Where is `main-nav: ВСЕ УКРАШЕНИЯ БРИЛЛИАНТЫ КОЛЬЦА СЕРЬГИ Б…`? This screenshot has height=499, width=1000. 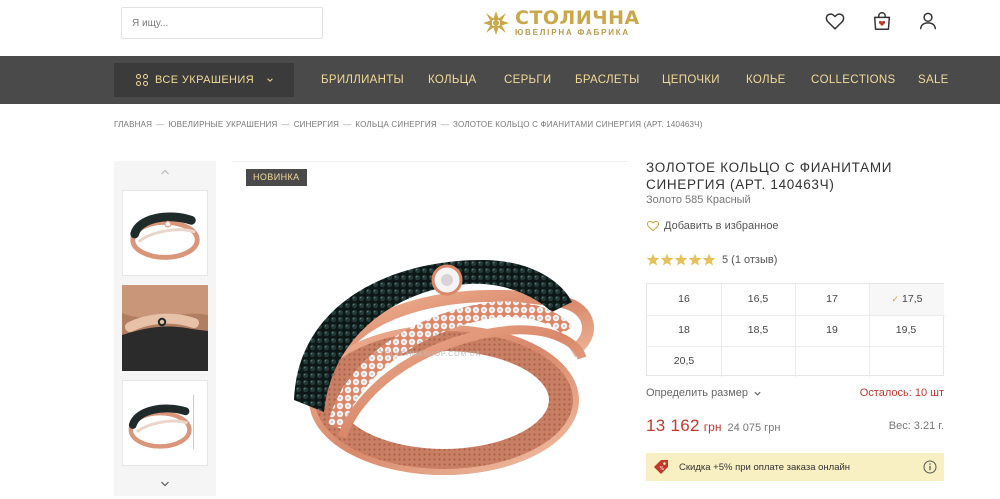
main-nav: ВСЕ УКРАШЕНИЯ БРИЛЛИАНТЫ КОЛЬЦА СЕРЬГИ Б… is located at coordinates (500, 80).